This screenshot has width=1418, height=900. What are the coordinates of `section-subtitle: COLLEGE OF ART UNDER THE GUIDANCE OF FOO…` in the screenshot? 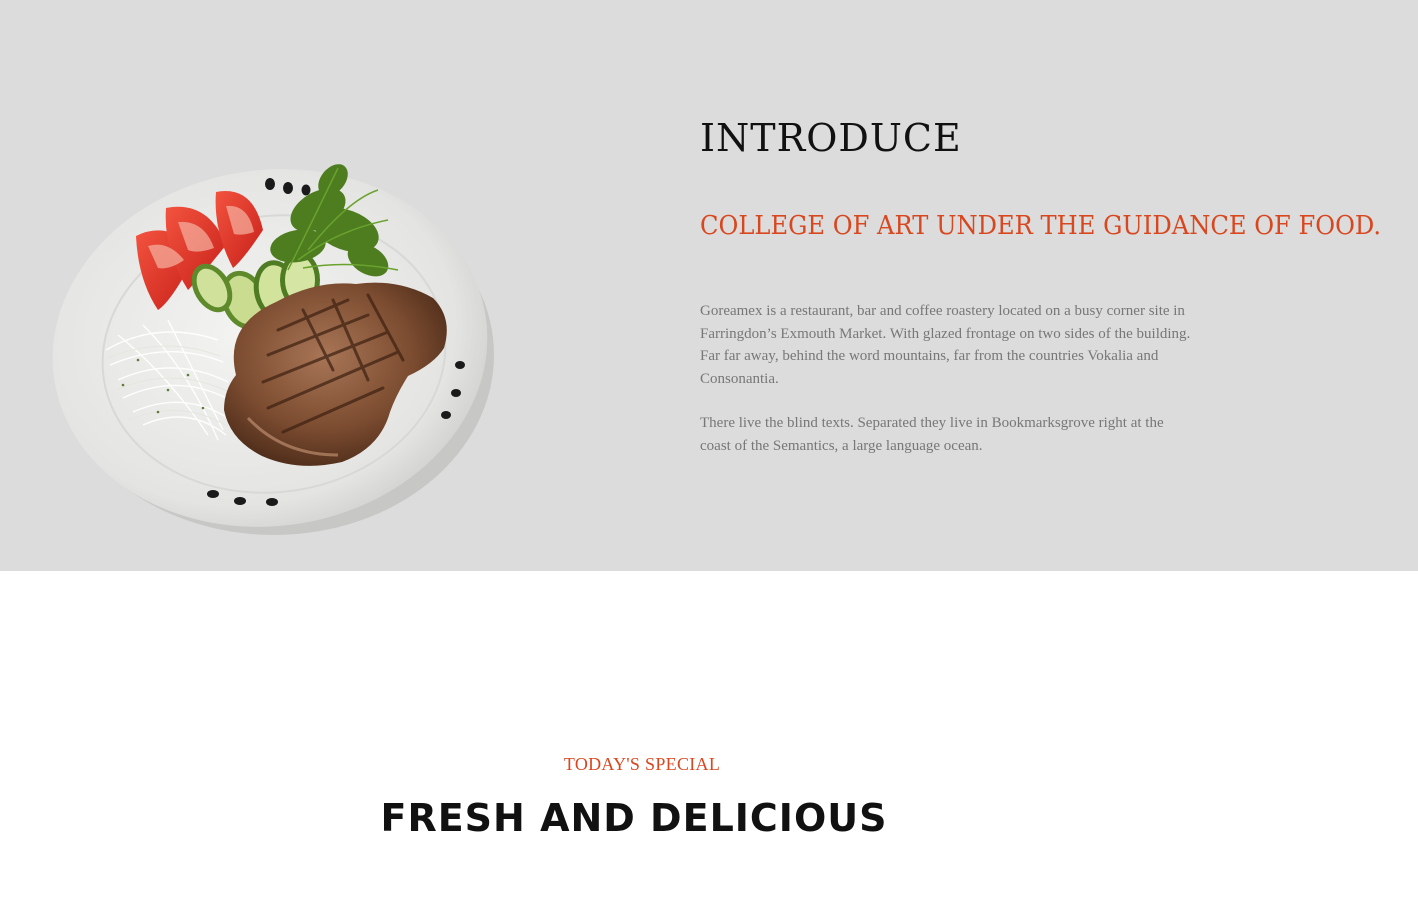 It's located at (1041, 226).